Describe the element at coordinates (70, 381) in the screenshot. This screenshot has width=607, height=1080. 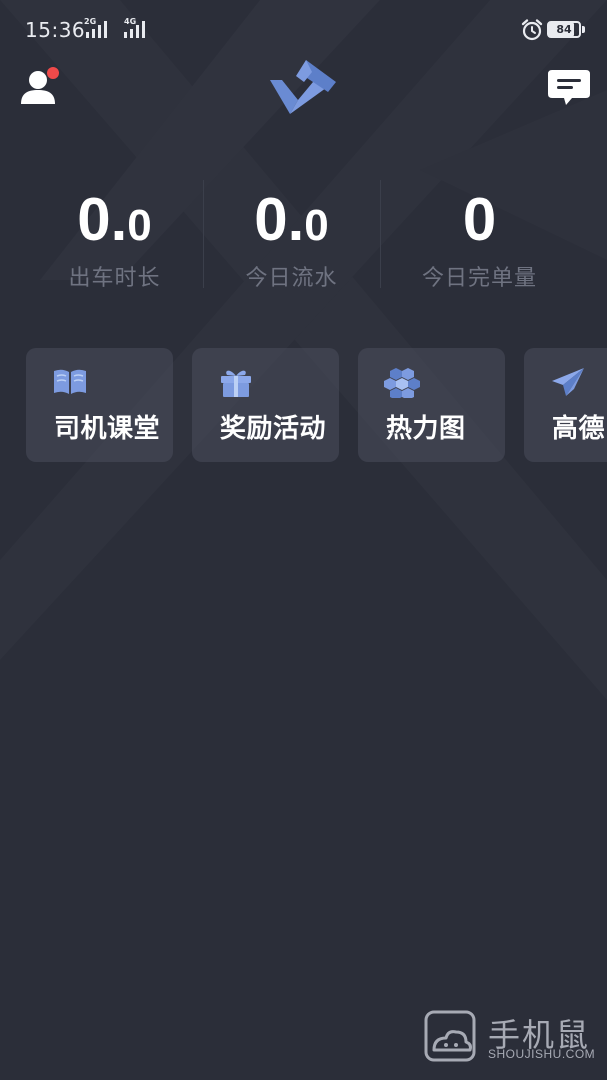
I see `book-icon` at that location.